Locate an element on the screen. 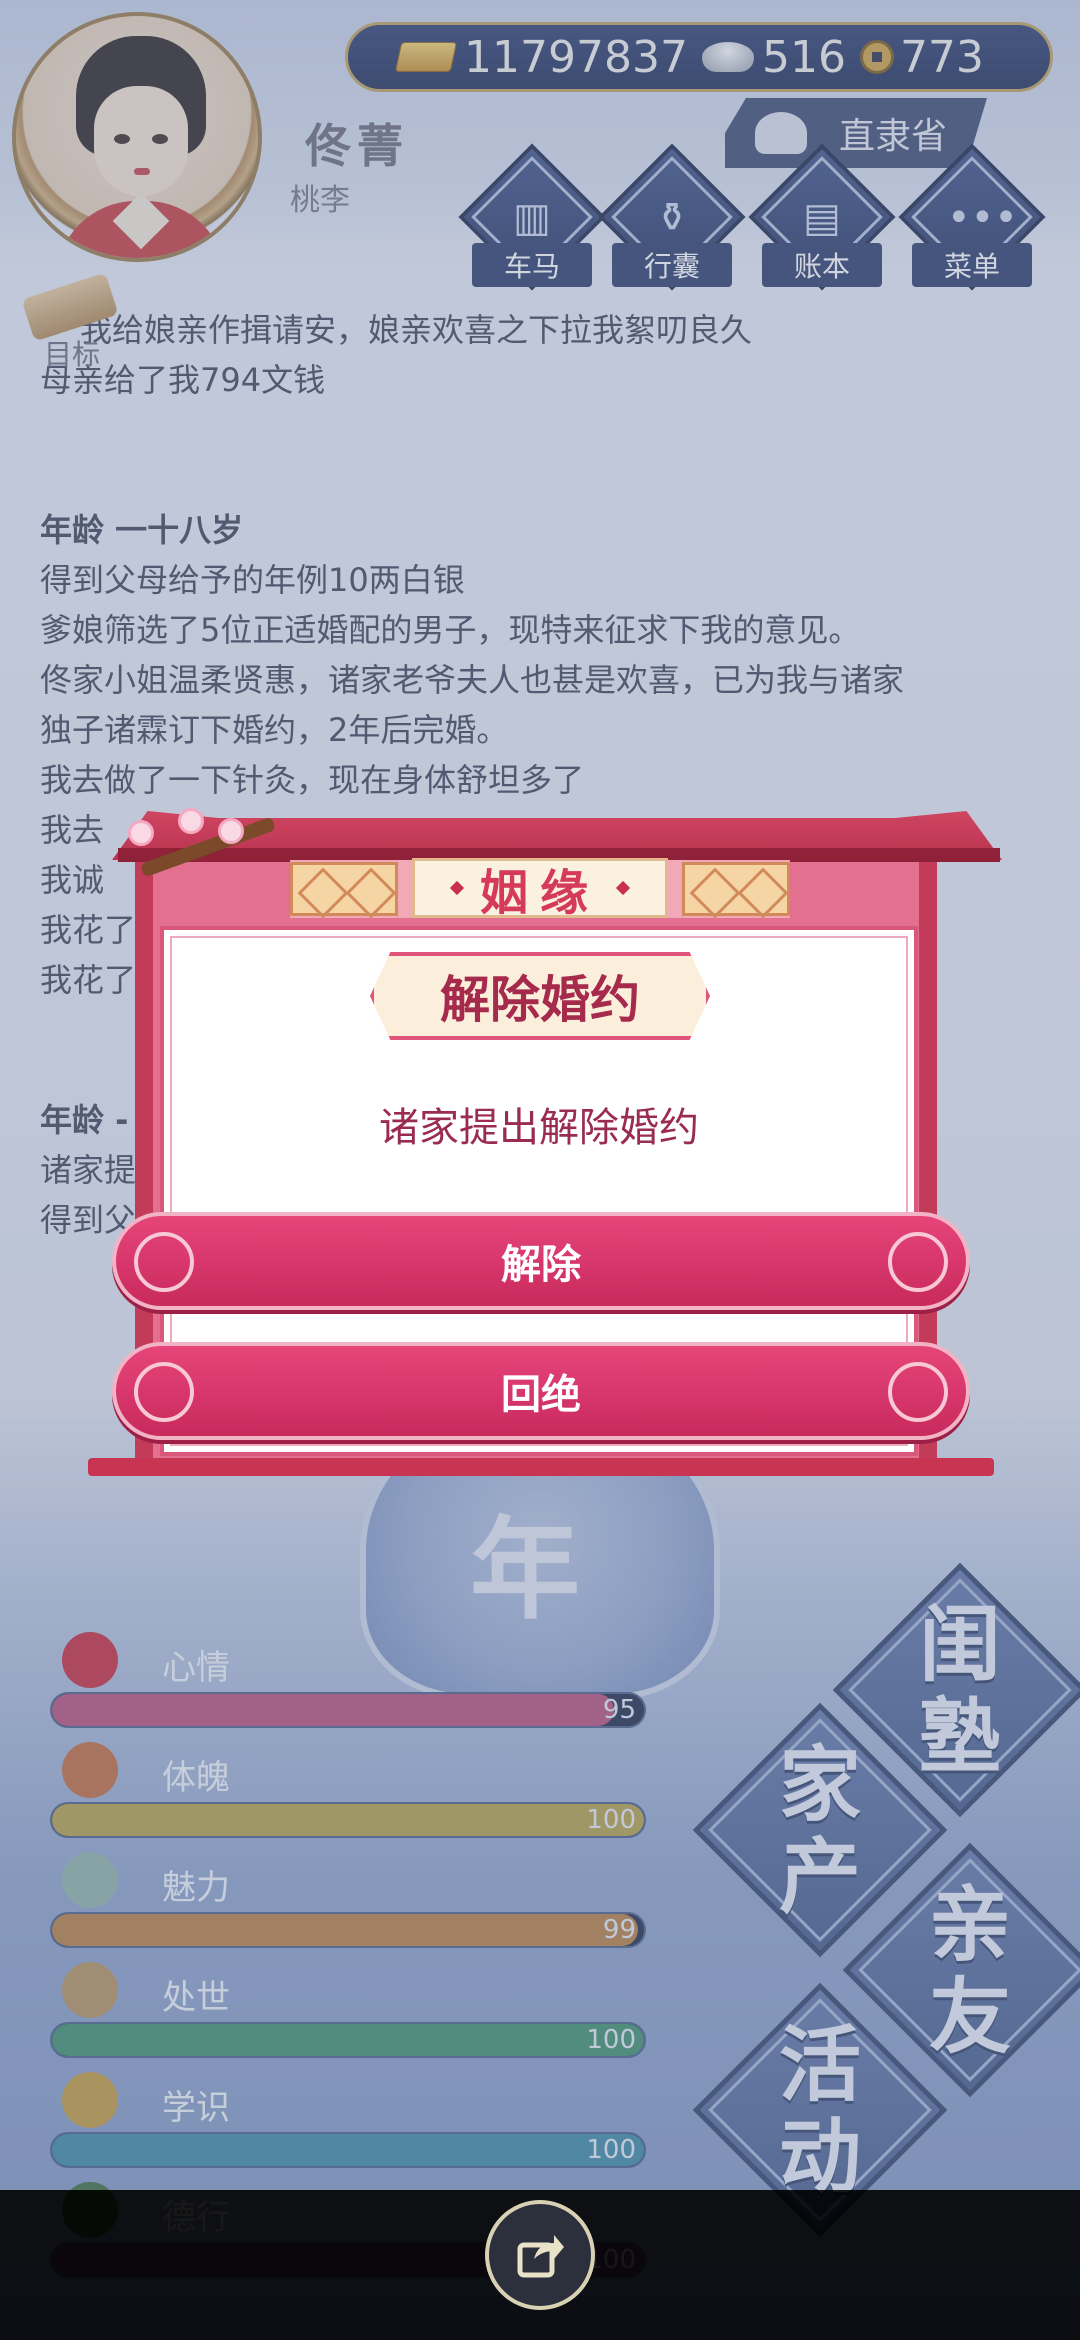 This screenshot has height=2340, width=1080. dissolve-label: 解除 is located at coordinates (541, 1265).